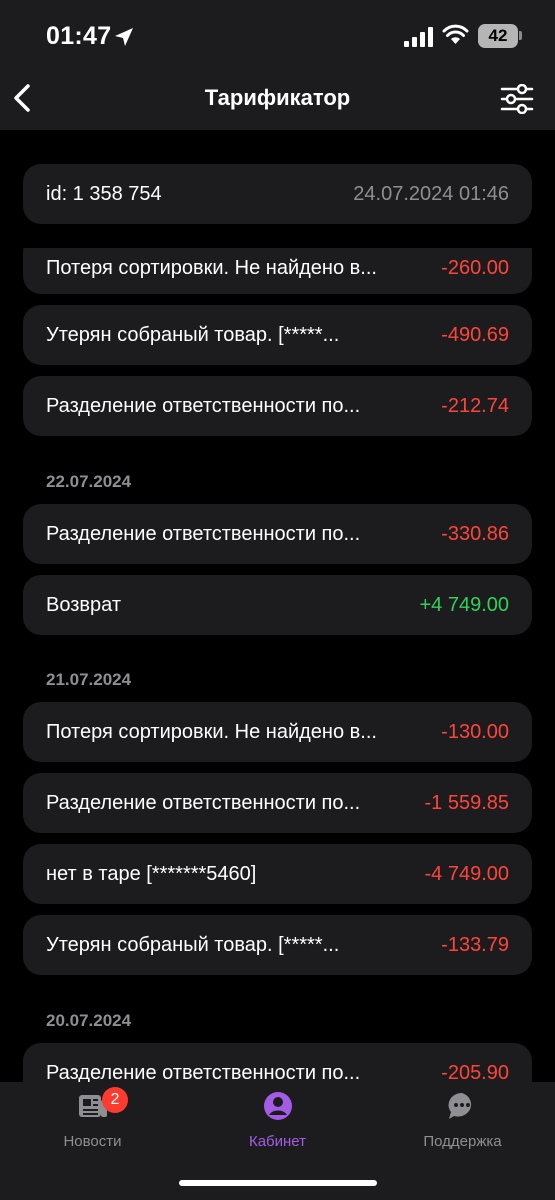 The width and height of the screenshot is (555, 1200). What do you see at coordinates (517, 99) in the screenshot?
I see `filter-sliders-icon` at bounding box center [517, 99].